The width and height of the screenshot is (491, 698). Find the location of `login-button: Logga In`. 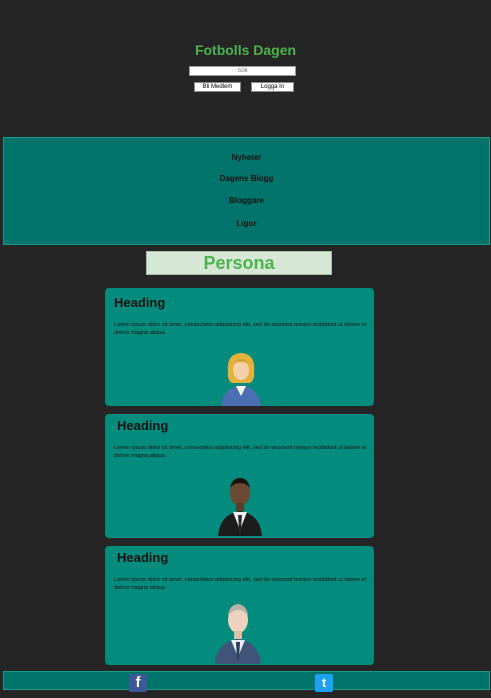

login-button: Logga In is located at coordinates (272, 87).